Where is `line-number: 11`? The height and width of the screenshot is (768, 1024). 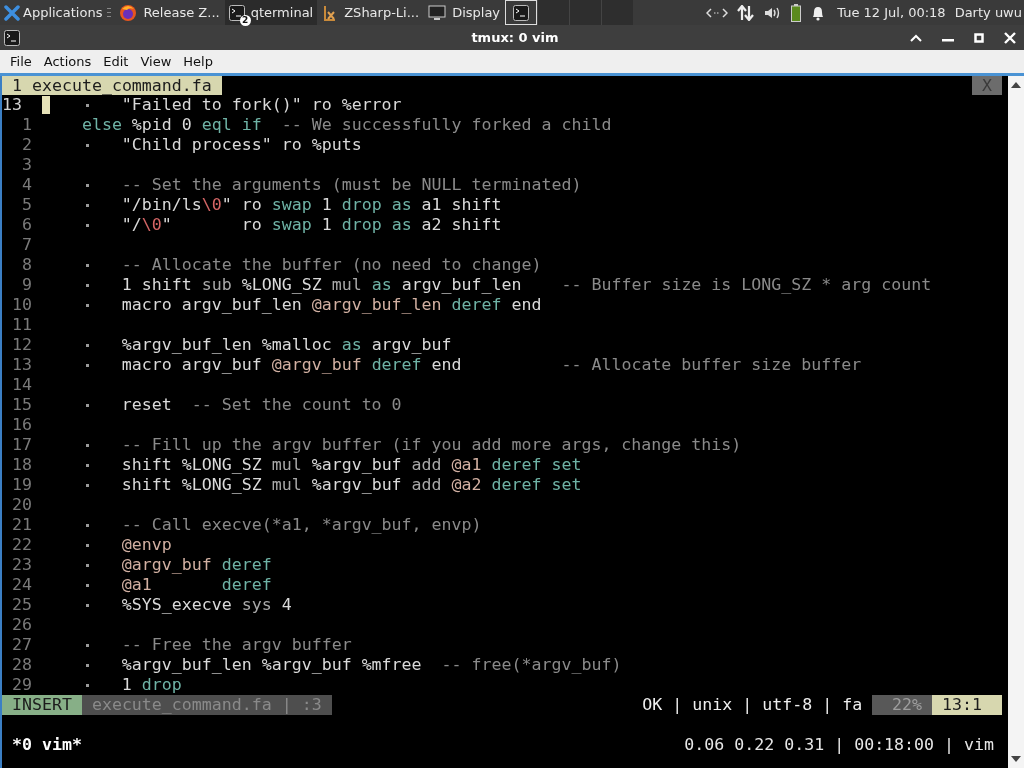
line-number: 11 is located at coordinates (21, 325).